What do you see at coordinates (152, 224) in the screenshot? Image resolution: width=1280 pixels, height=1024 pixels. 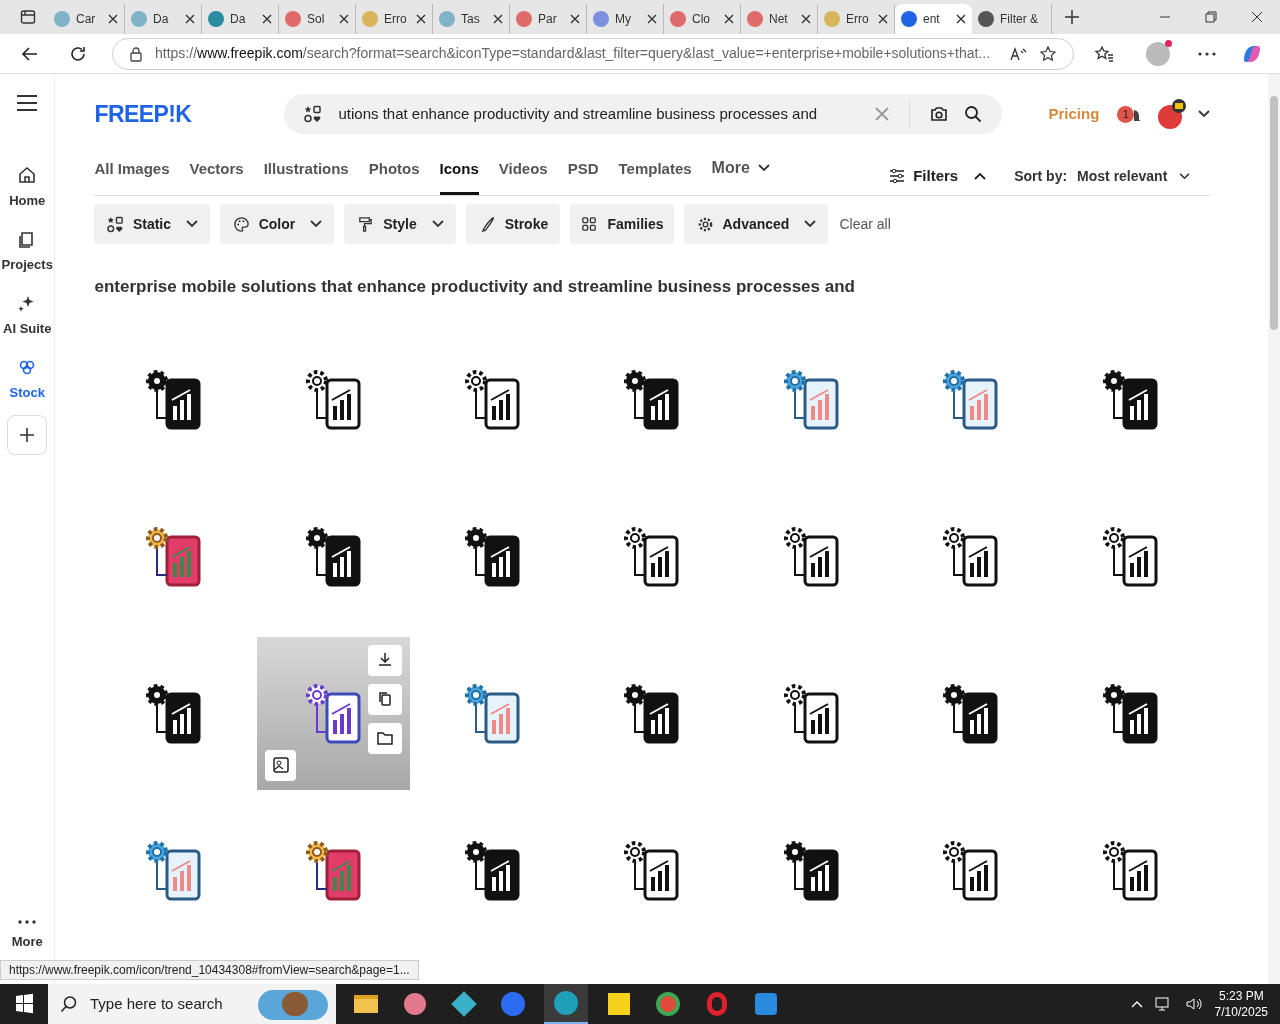 I see `filter-button: Static` at bounding box center [152, 224].